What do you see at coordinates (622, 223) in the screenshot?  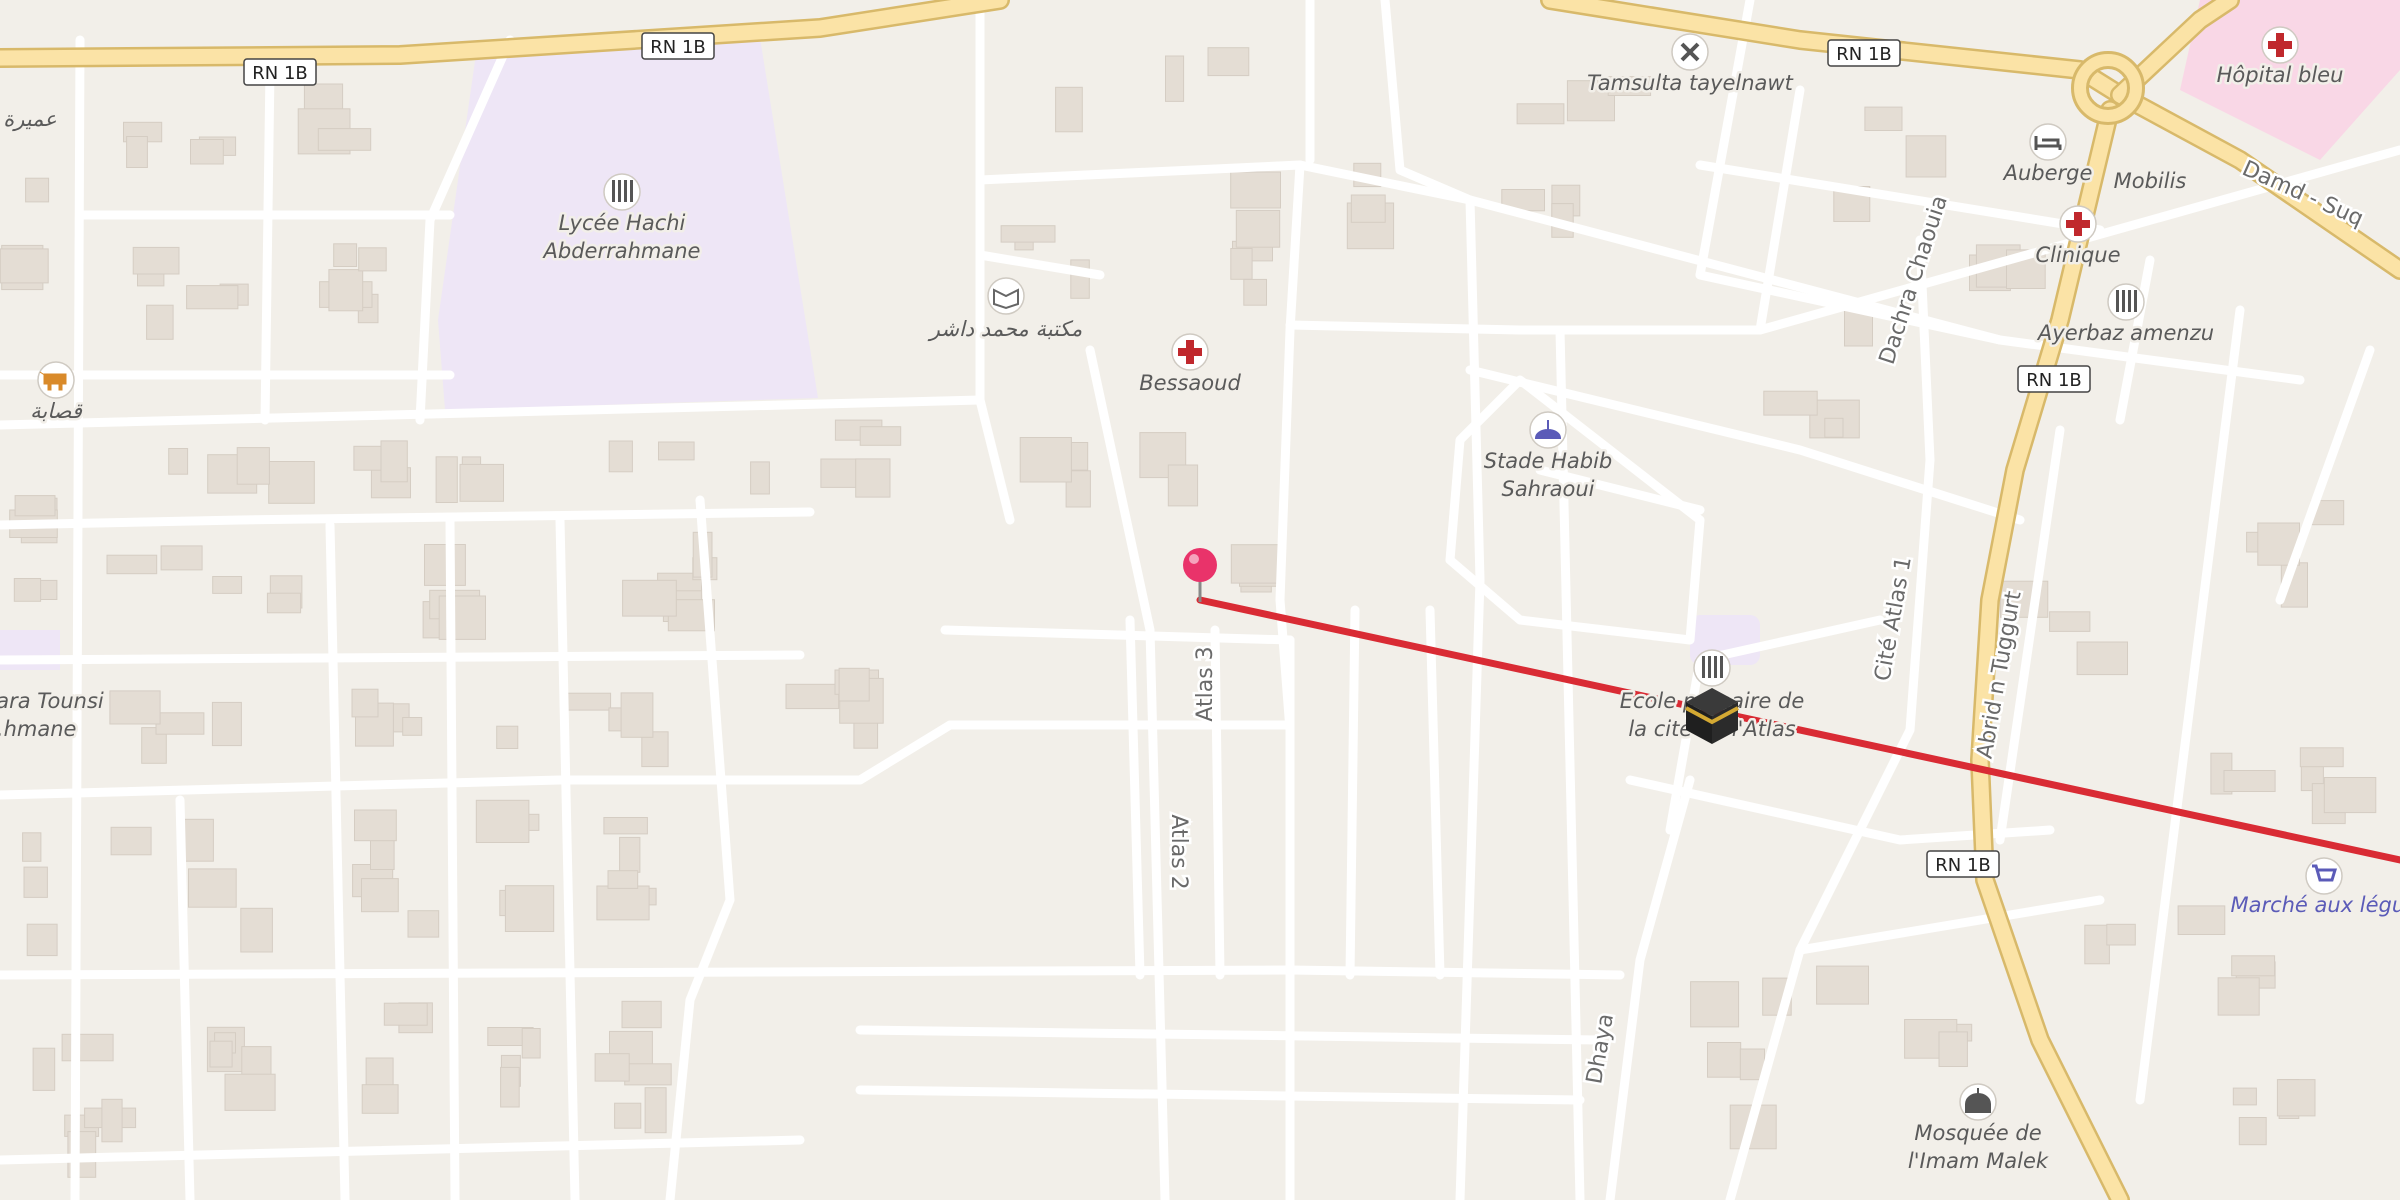 I see `poi-label-line1: Lycée Hachi` at bounding box center [622, 223].